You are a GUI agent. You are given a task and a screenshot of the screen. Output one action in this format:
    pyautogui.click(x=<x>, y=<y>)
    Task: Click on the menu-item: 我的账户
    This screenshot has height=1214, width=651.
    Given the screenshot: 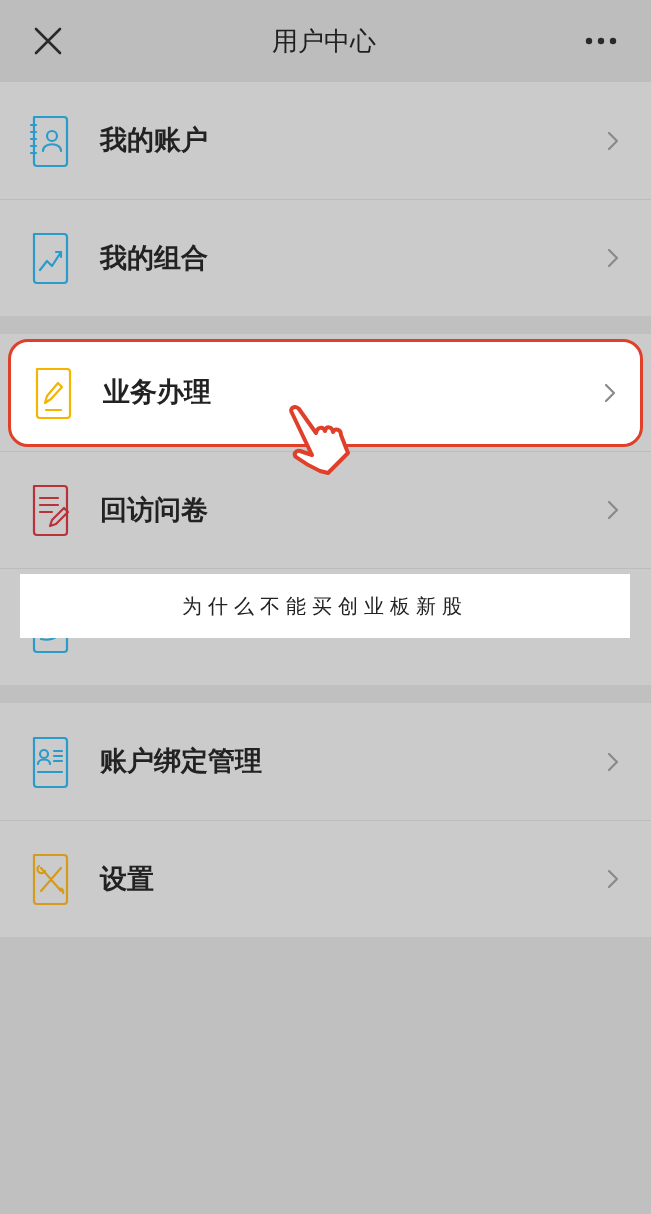 What is the action you would take?
    pyautogui.click(x=325, y=140)
    